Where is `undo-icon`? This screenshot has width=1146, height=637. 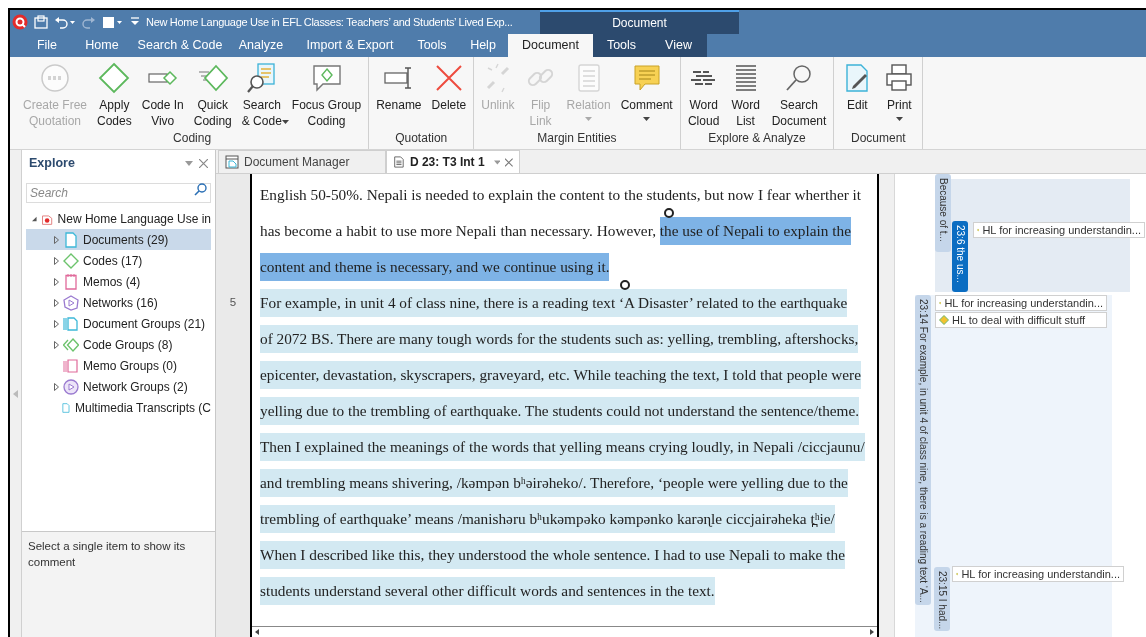
undo-icon is located at coordinates (65, 22).